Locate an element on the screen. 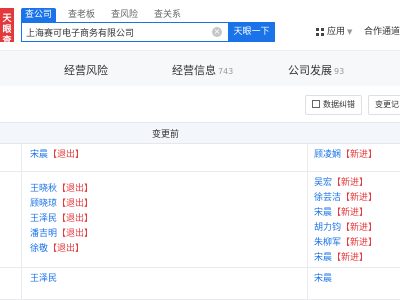 This screenshot has height=300, width=400. tab-search-company: 查公司 is located at coordinates (39, 15).